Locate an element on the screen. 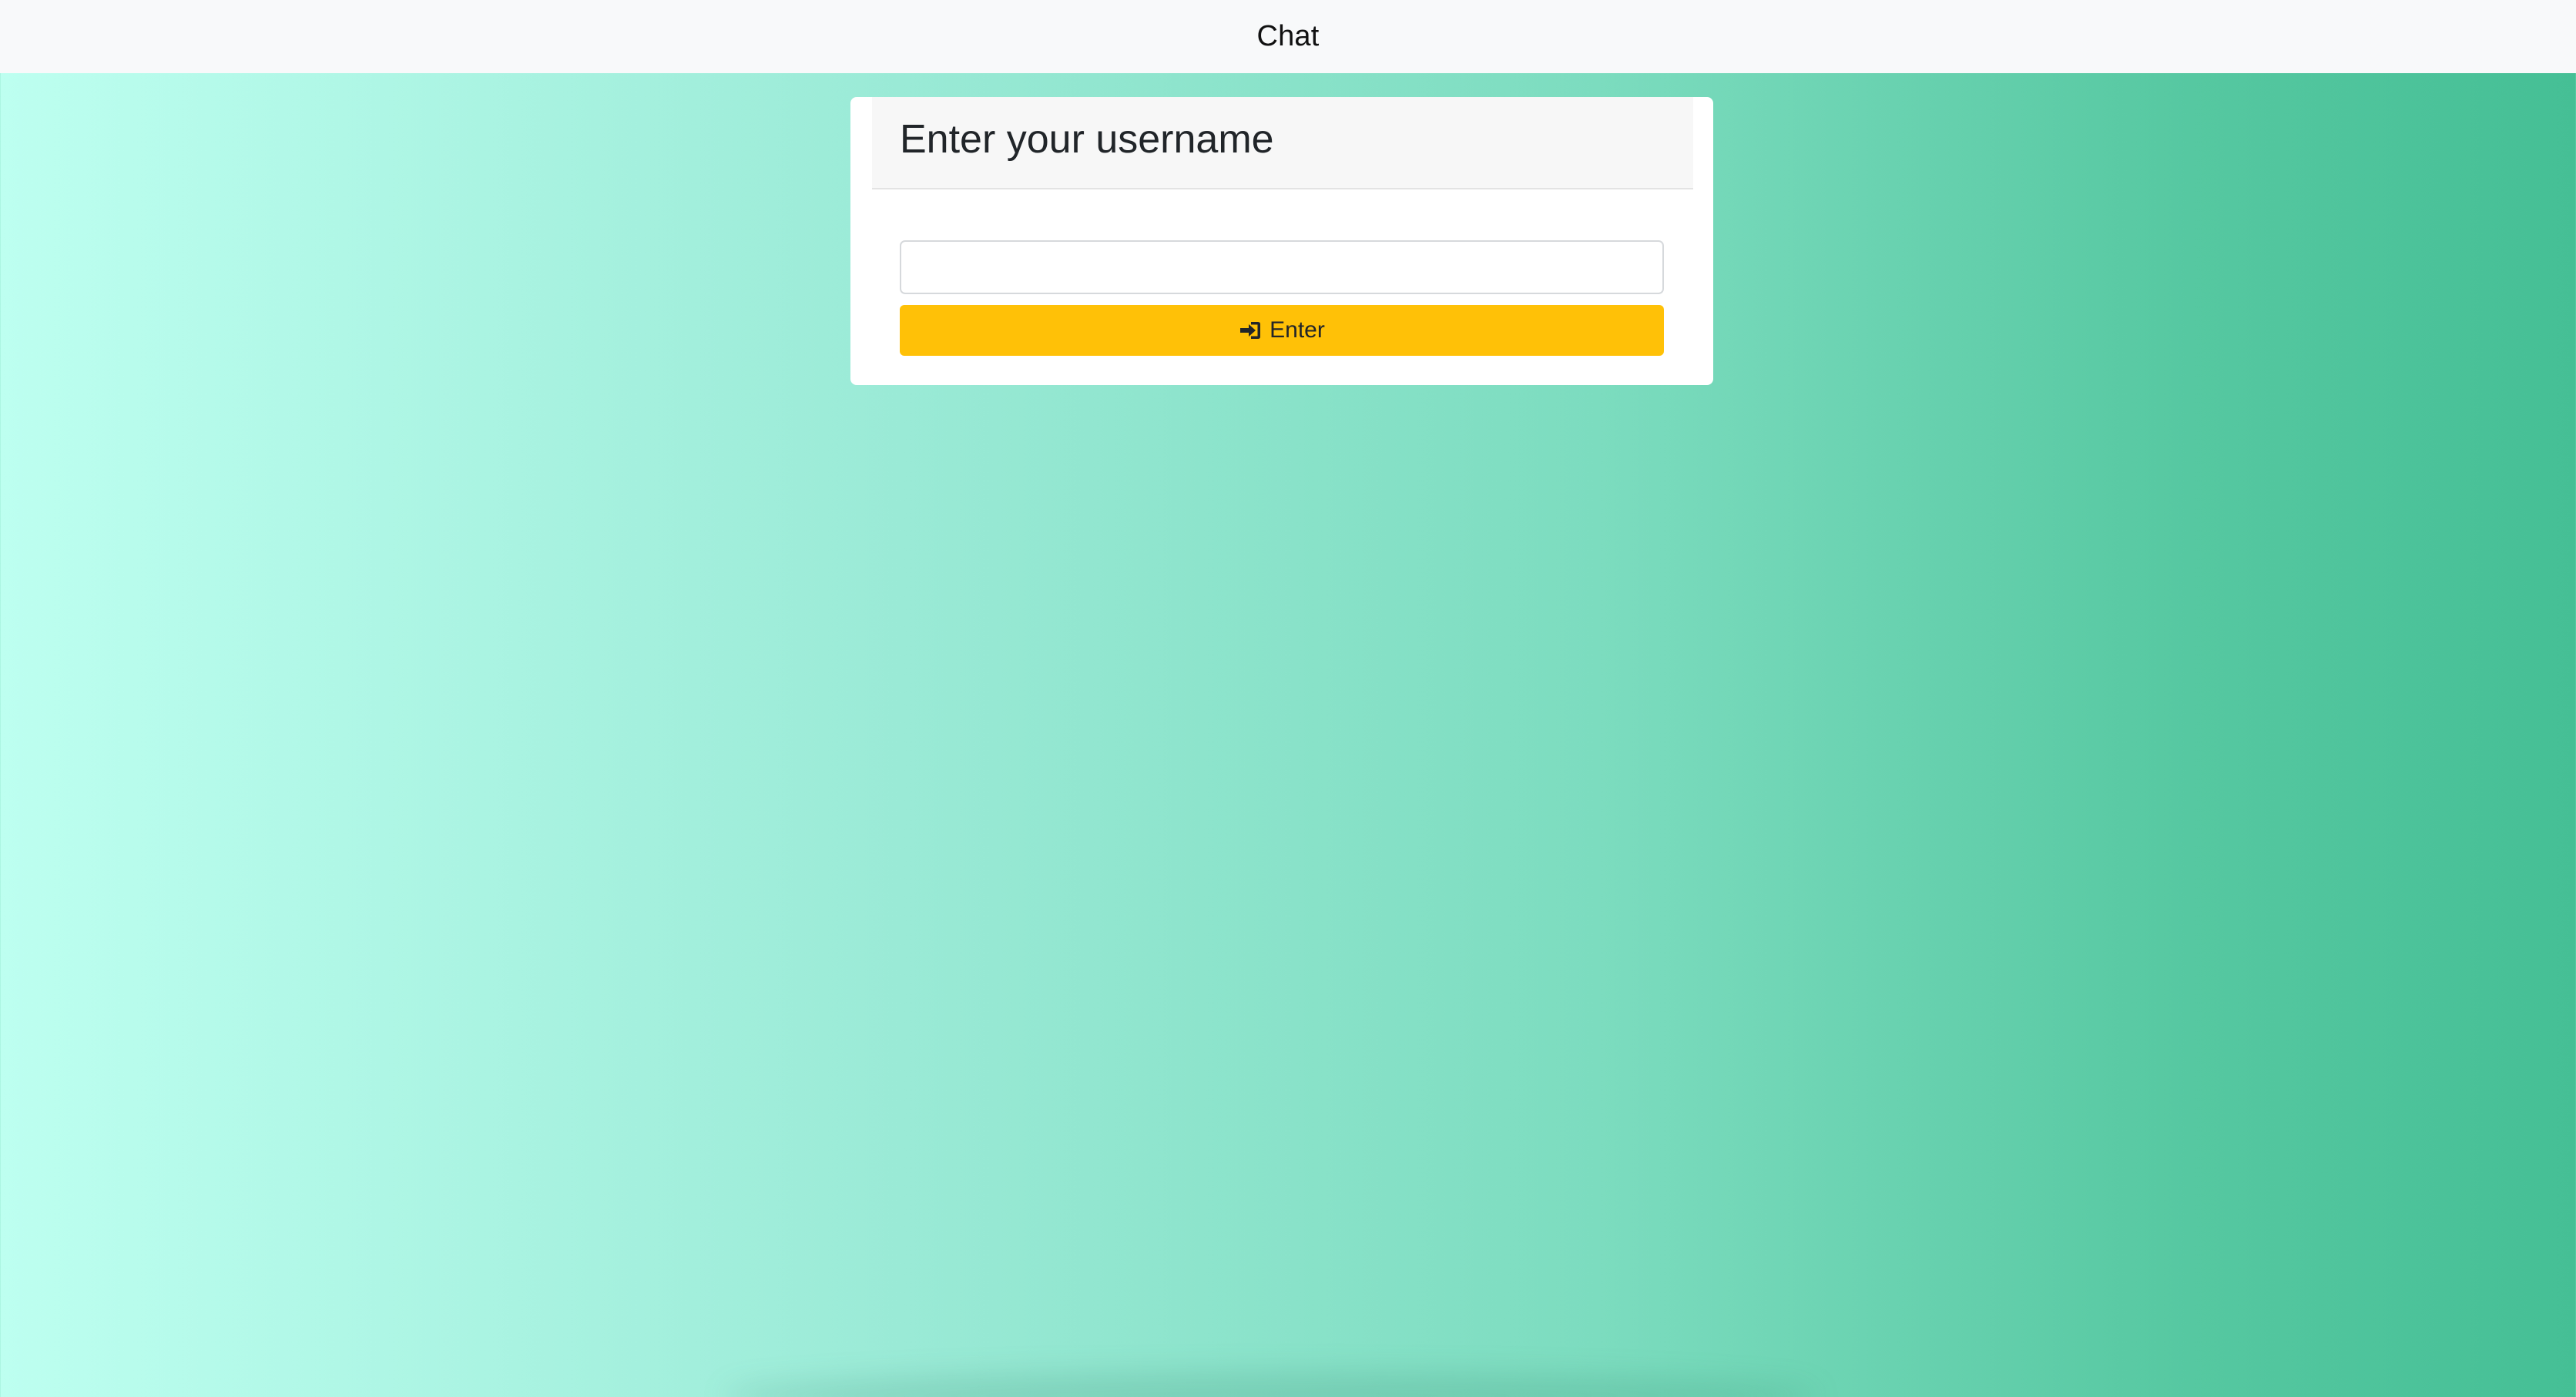 Image resolution: width=2576 pixels, height=1397 pixels. card-header: Enter your username is located at coordinates (1282, 143).